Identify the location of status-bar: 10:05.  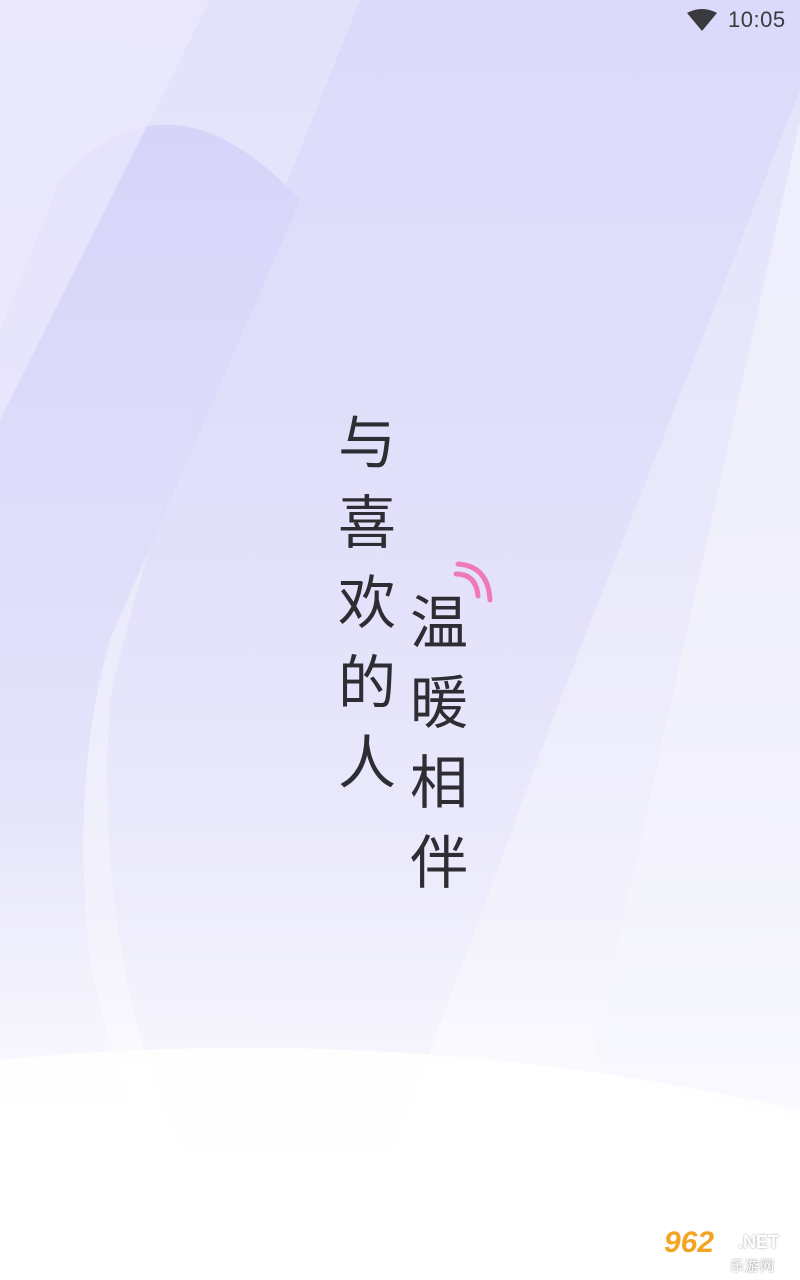
(400, 20).